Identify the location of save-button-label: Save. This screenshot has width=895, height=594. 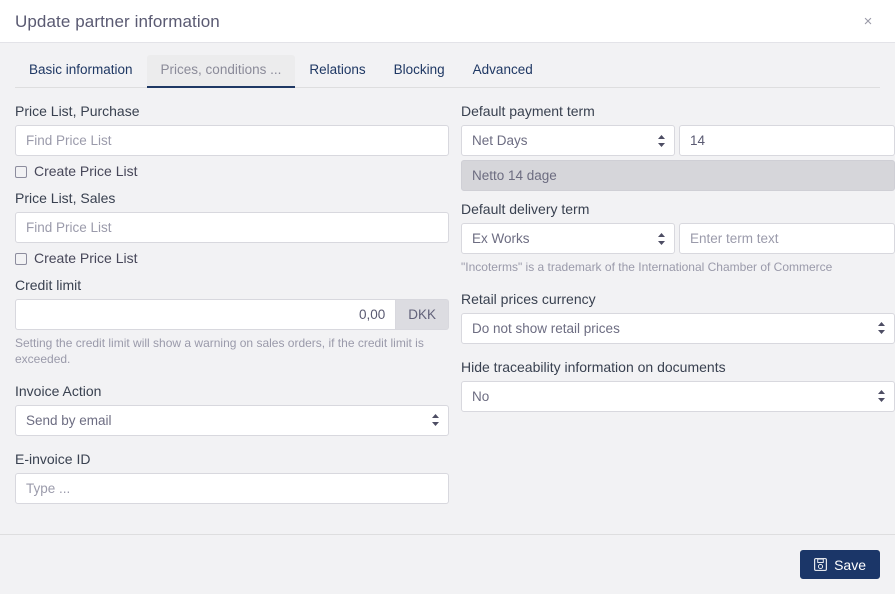
(850, 564).